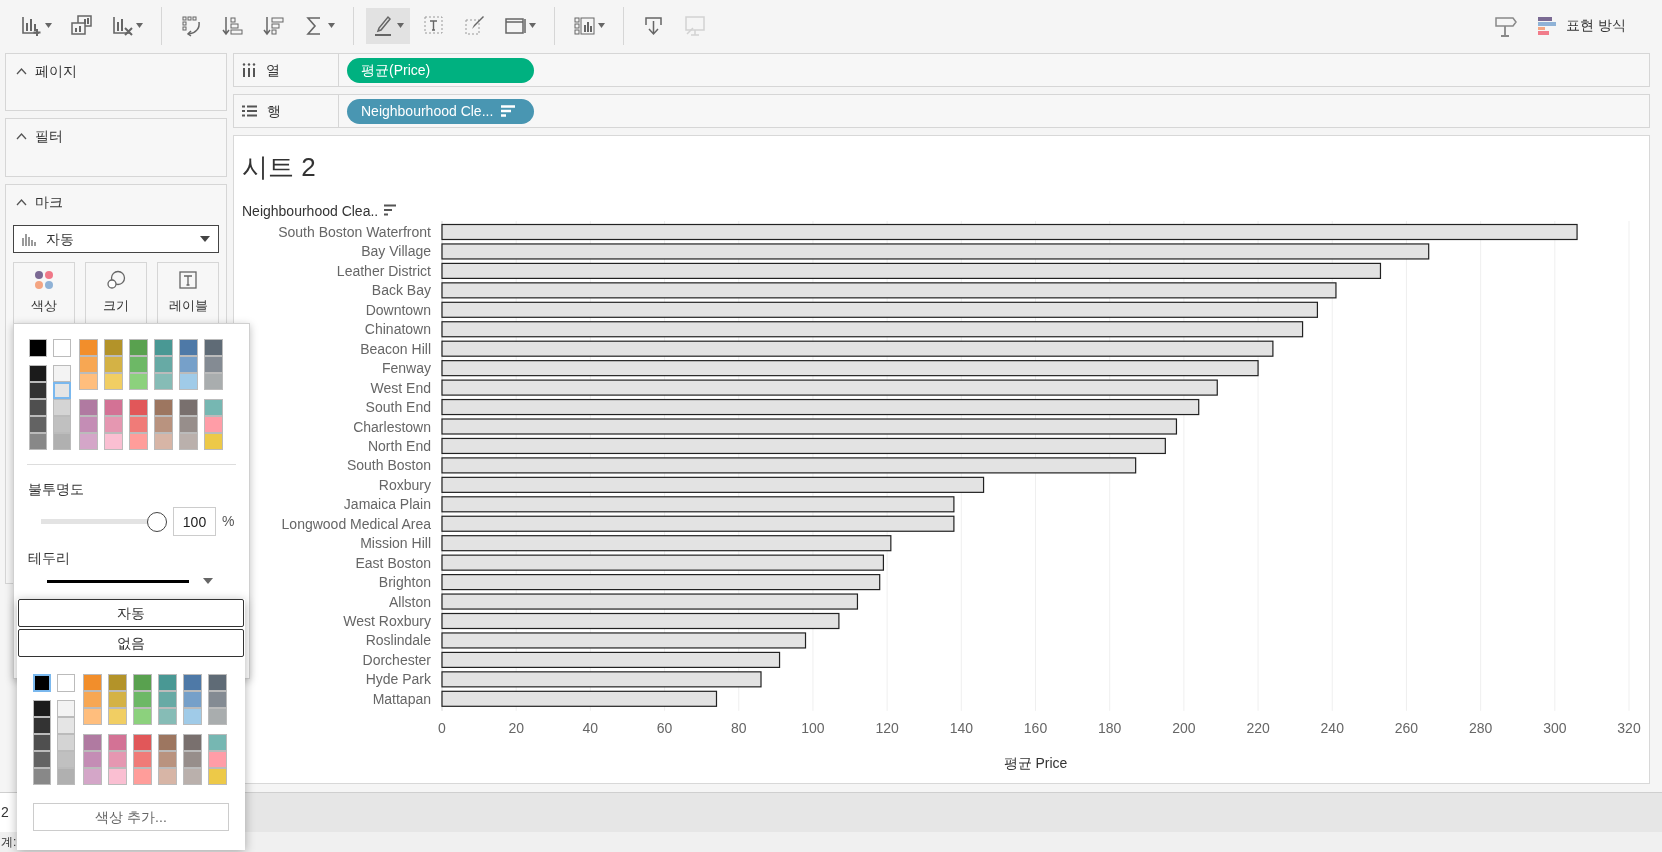  Describe the element at coordinates (131, 613) in the screenshot. I see `option-button: 자동` at that location.